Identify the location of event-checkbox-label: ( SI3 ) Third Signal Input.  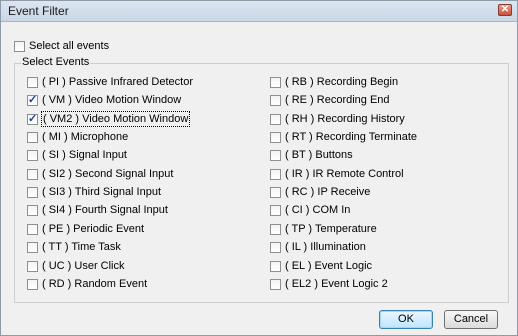
(102, 192).